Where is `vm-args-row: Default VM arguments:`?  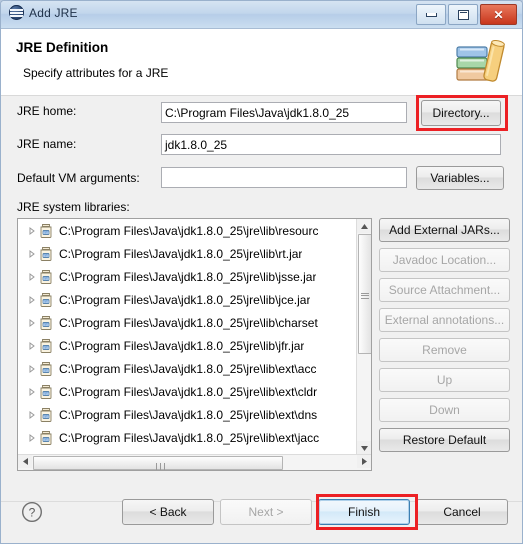
vm-args-row: Default VM arguments: is located at coordinates (78, 178).